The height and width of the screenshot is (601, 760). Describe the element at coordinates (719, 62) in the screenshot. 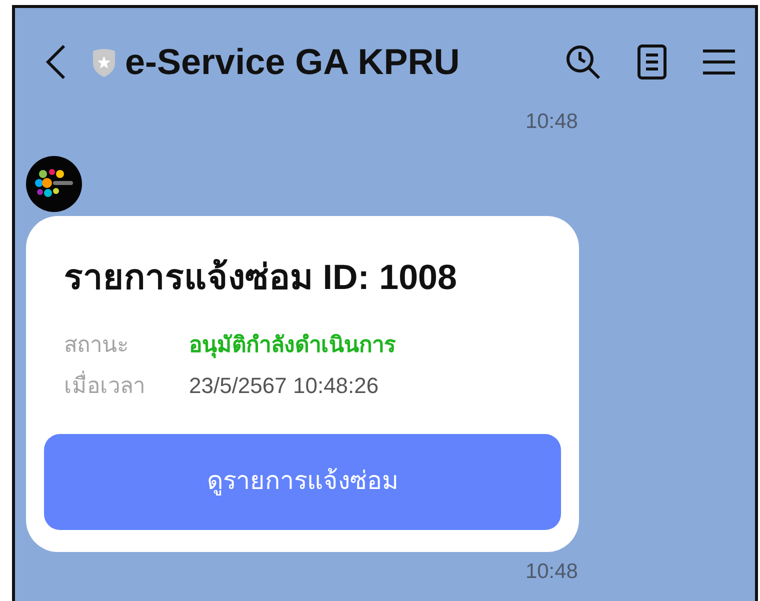

I see `menu-icon` at that location.